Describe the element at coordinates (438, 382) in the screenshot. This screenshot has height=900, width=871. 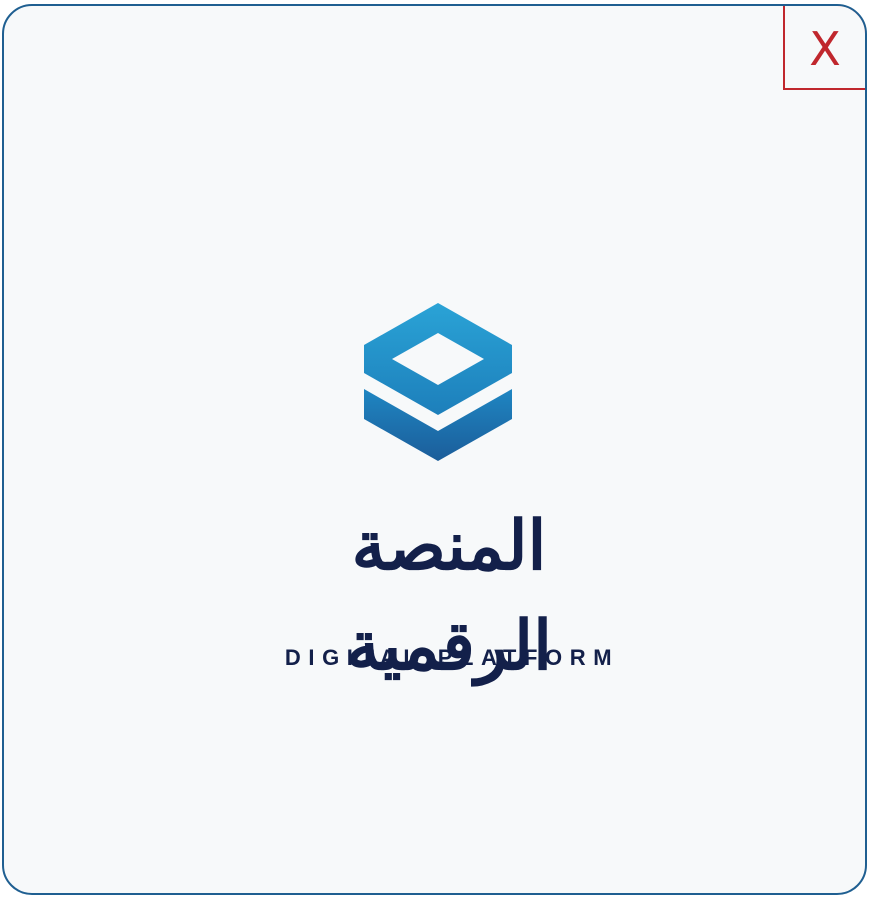
I see `layered-cube-icon` at that location.